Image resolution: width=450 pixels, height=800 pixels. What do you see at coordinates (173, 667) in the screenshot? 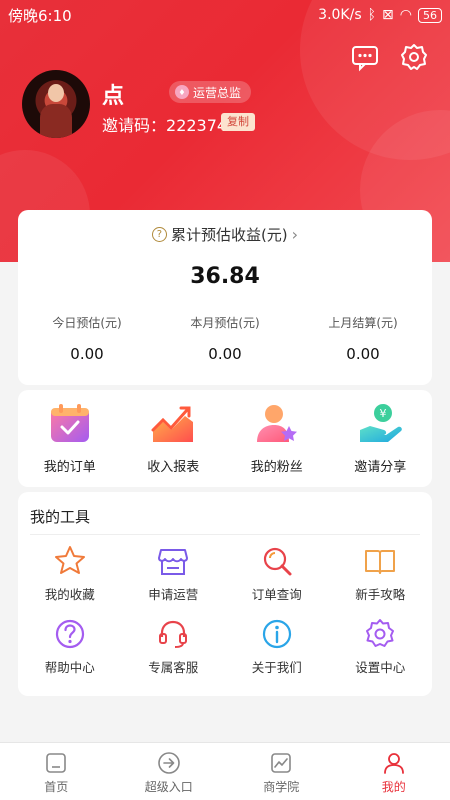
I see `tool-label: 专属客服` at bounding box center [173, 667].